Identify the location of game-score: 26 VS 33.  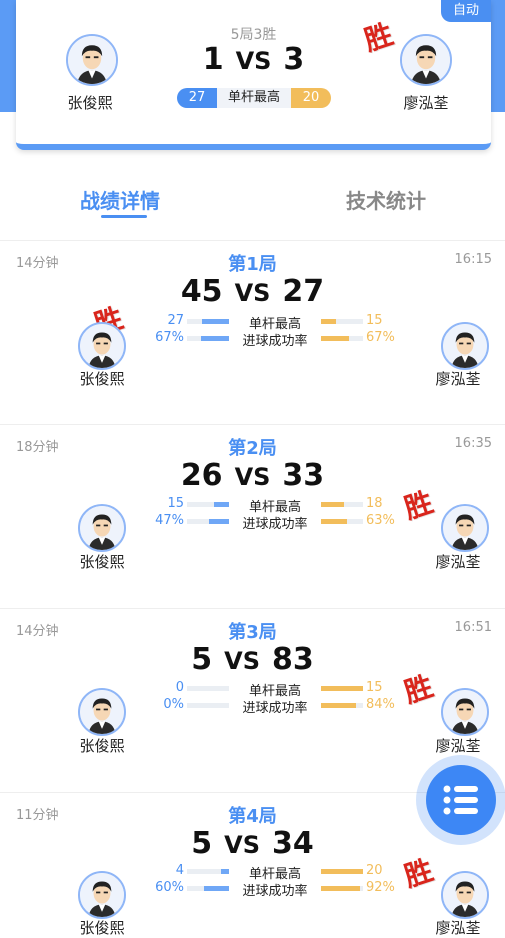
(252, 475).